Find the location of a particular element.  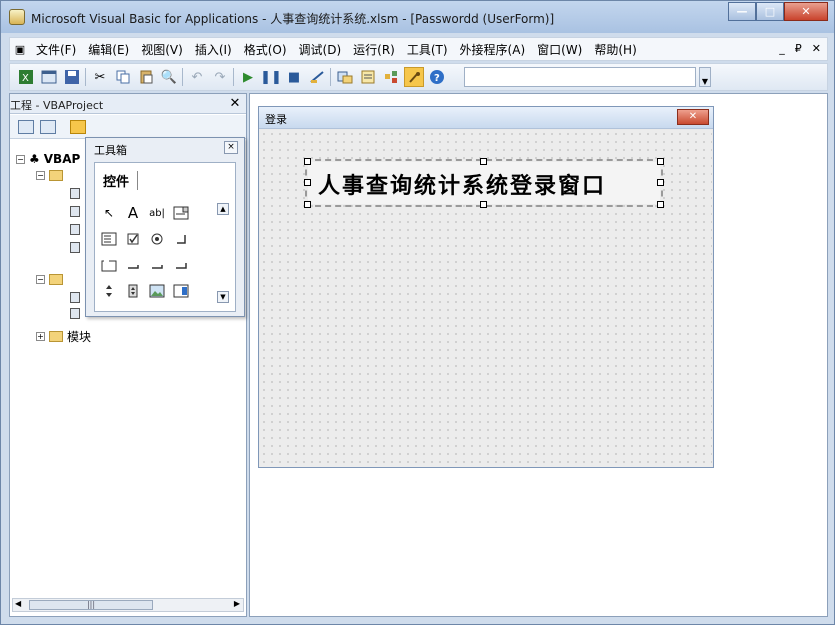

find-icon: 🔍 is located at coordinates (169, 77).